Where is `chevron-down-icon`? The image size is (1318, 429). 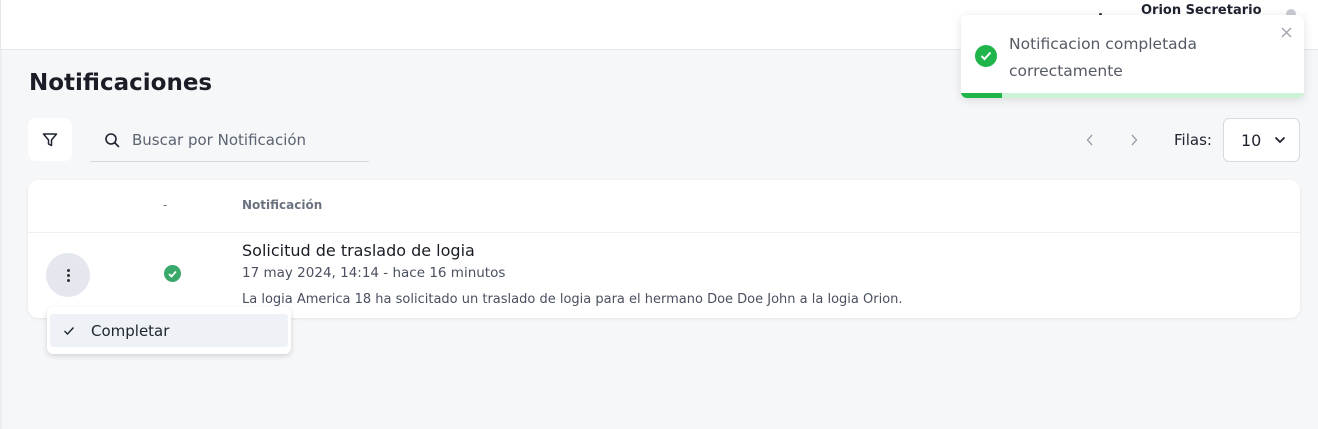 chevron-down-icon is located at coordinates (1280, 140).